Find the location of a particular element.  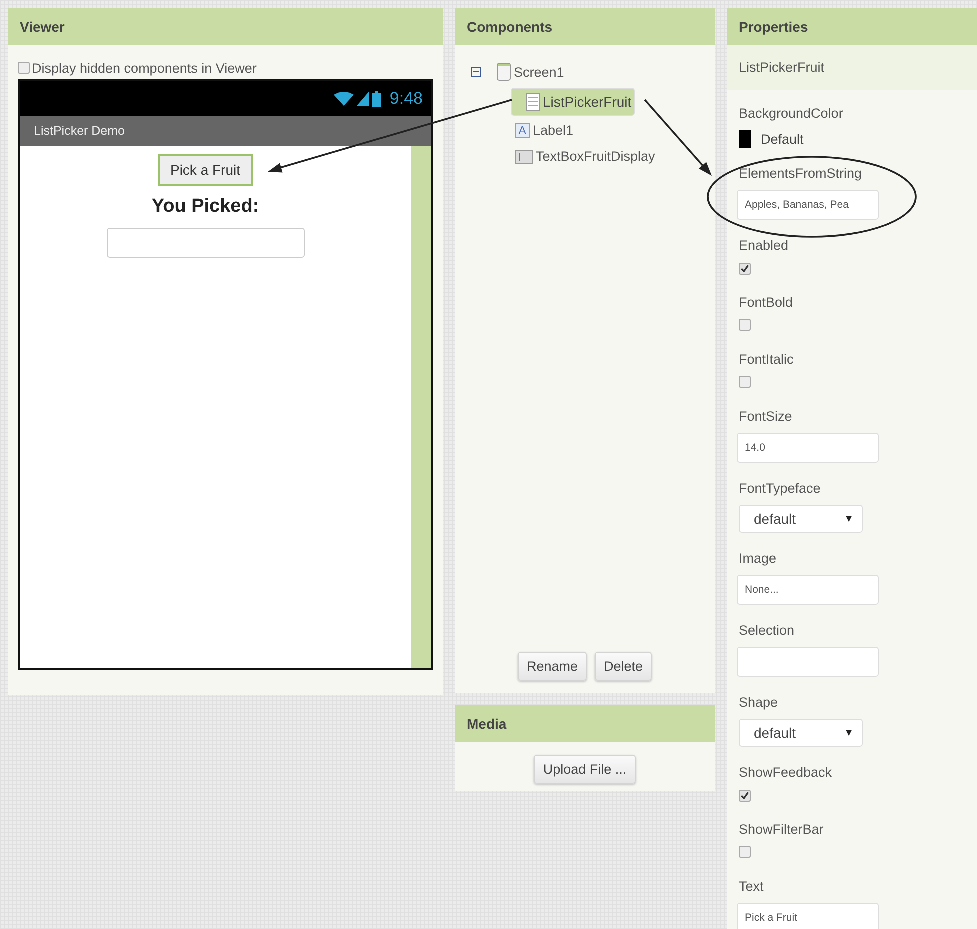

color-swatch is located at coordinates (745, 139).